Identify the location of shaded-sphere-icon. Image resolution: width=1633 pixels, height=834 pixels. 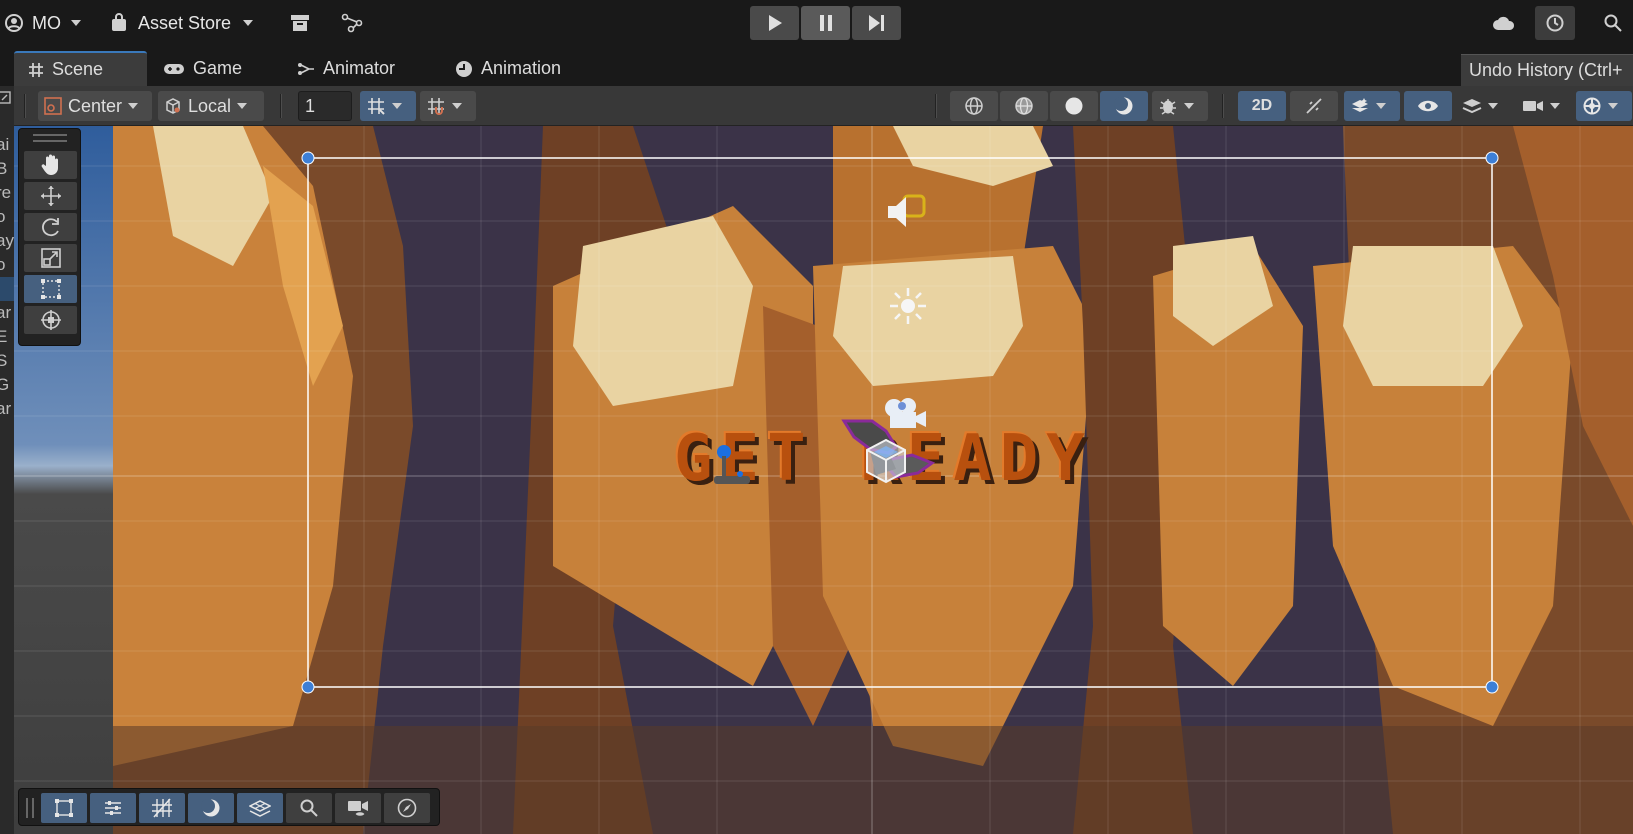
(1074, 106).